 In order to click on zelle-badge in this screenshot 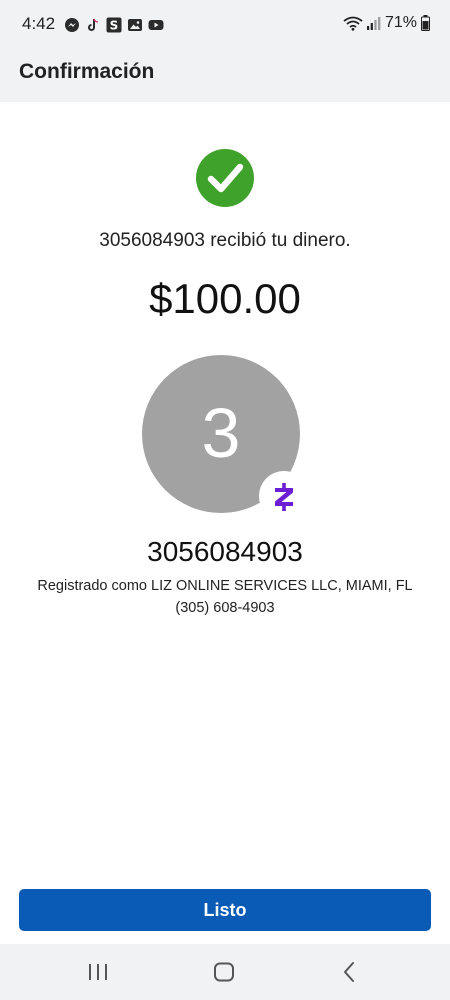, I will do `click(284, 496)`.